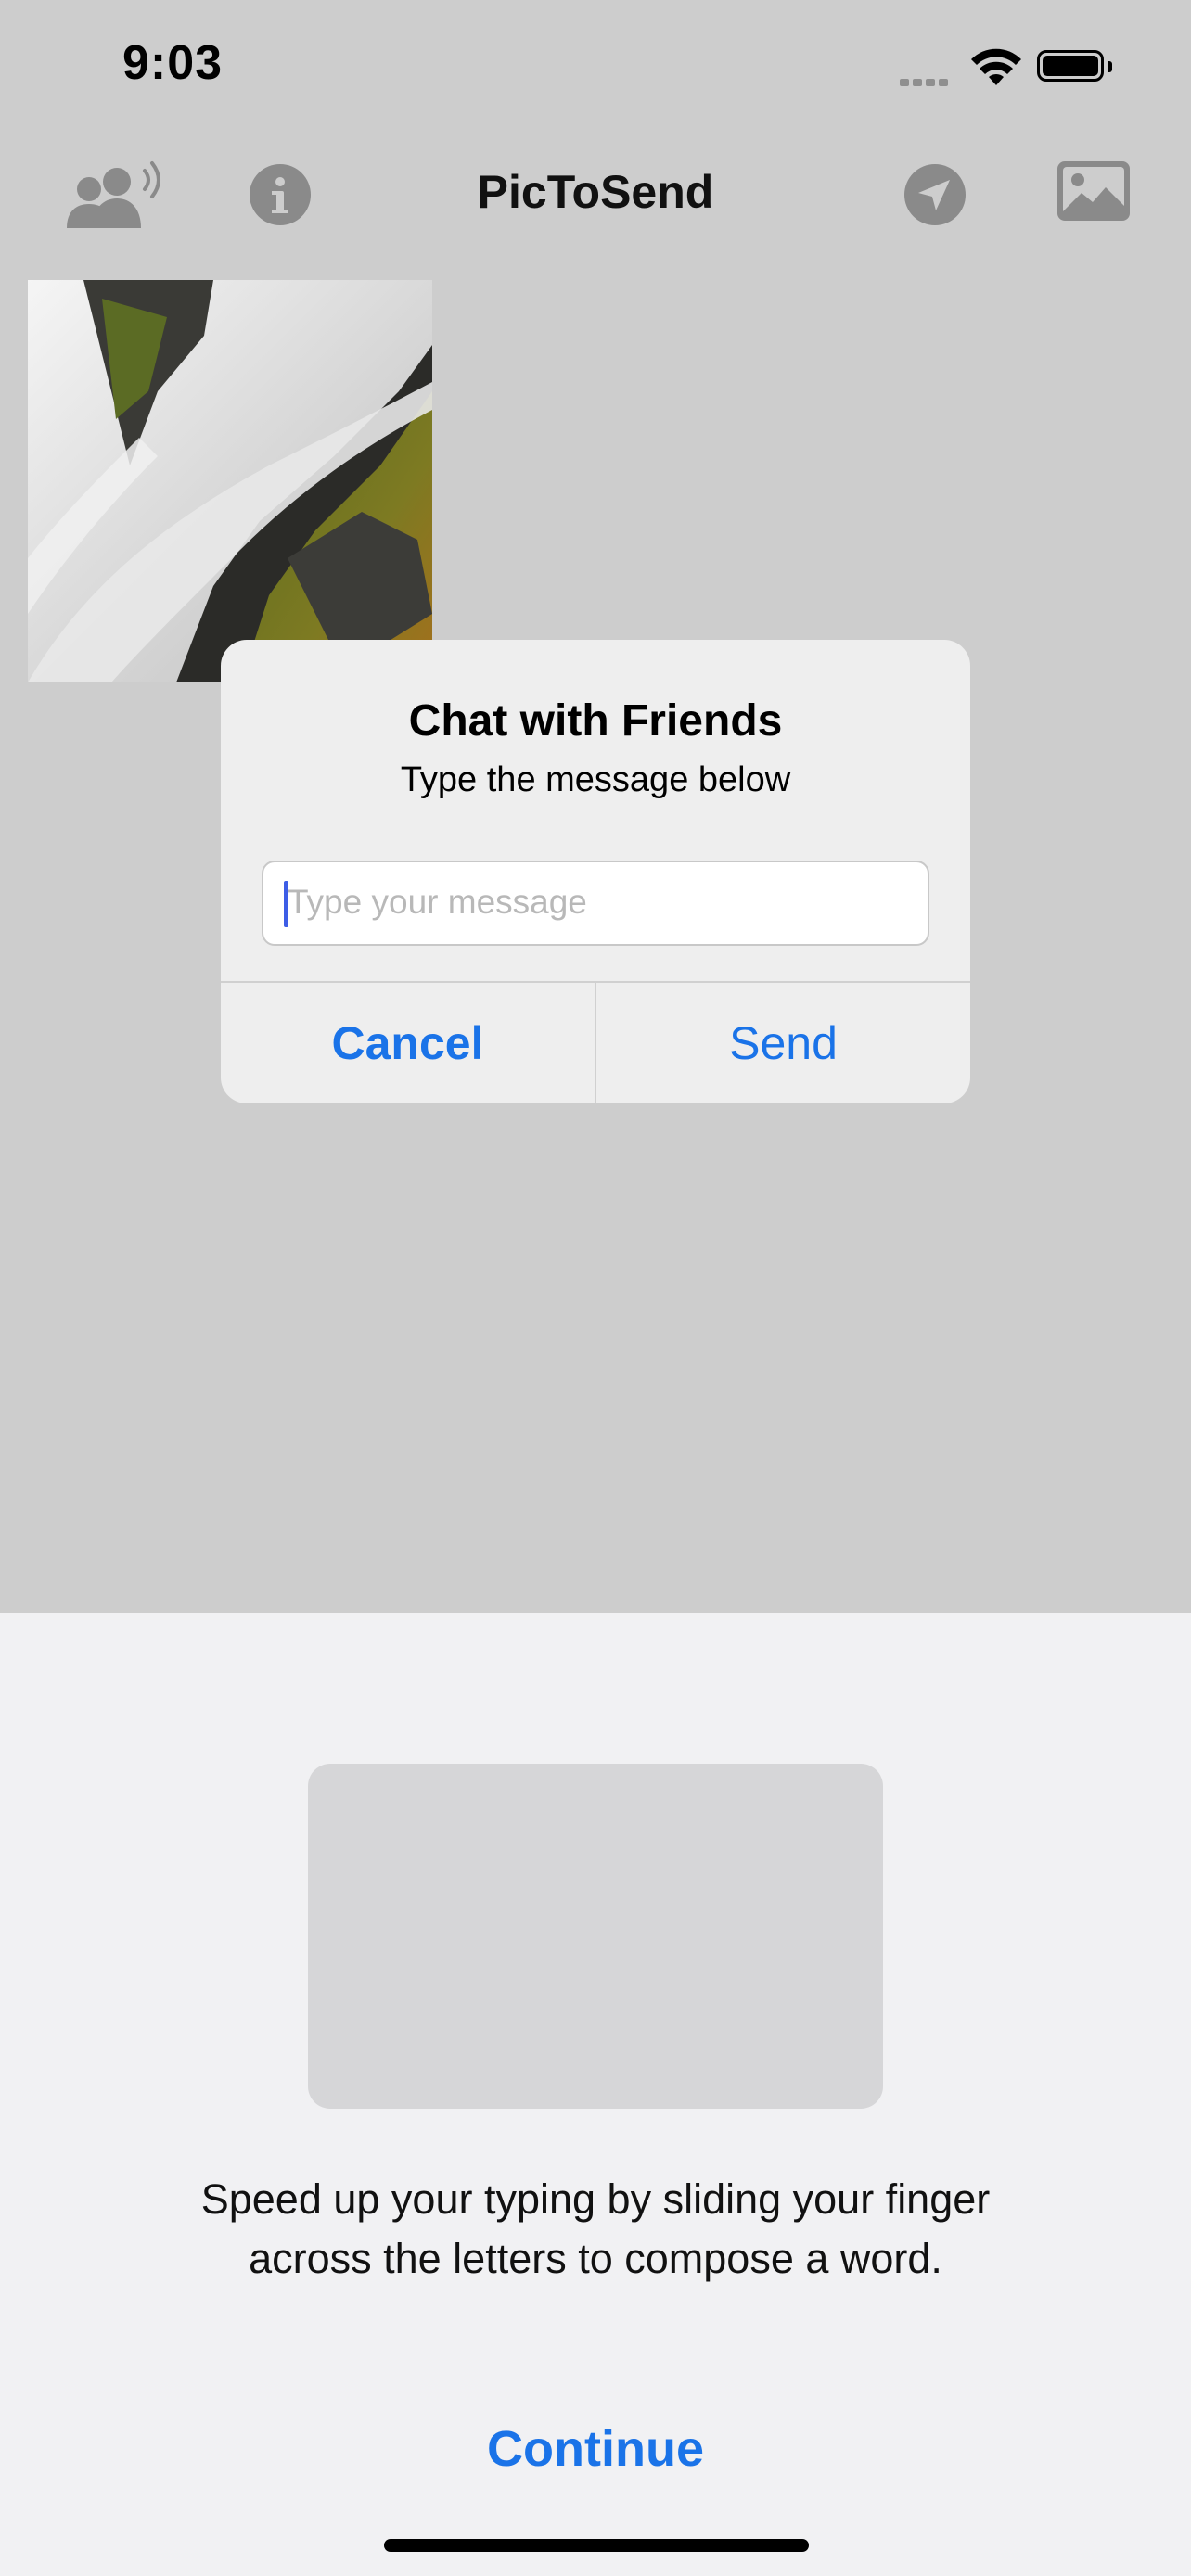 Image resolution: width=1191 pixels, height=2576 pixels. What do you see at coordinates (595, 1937) in the screenshot?
I see `swipe-typing-preview` at bounding box center [595, 1937].